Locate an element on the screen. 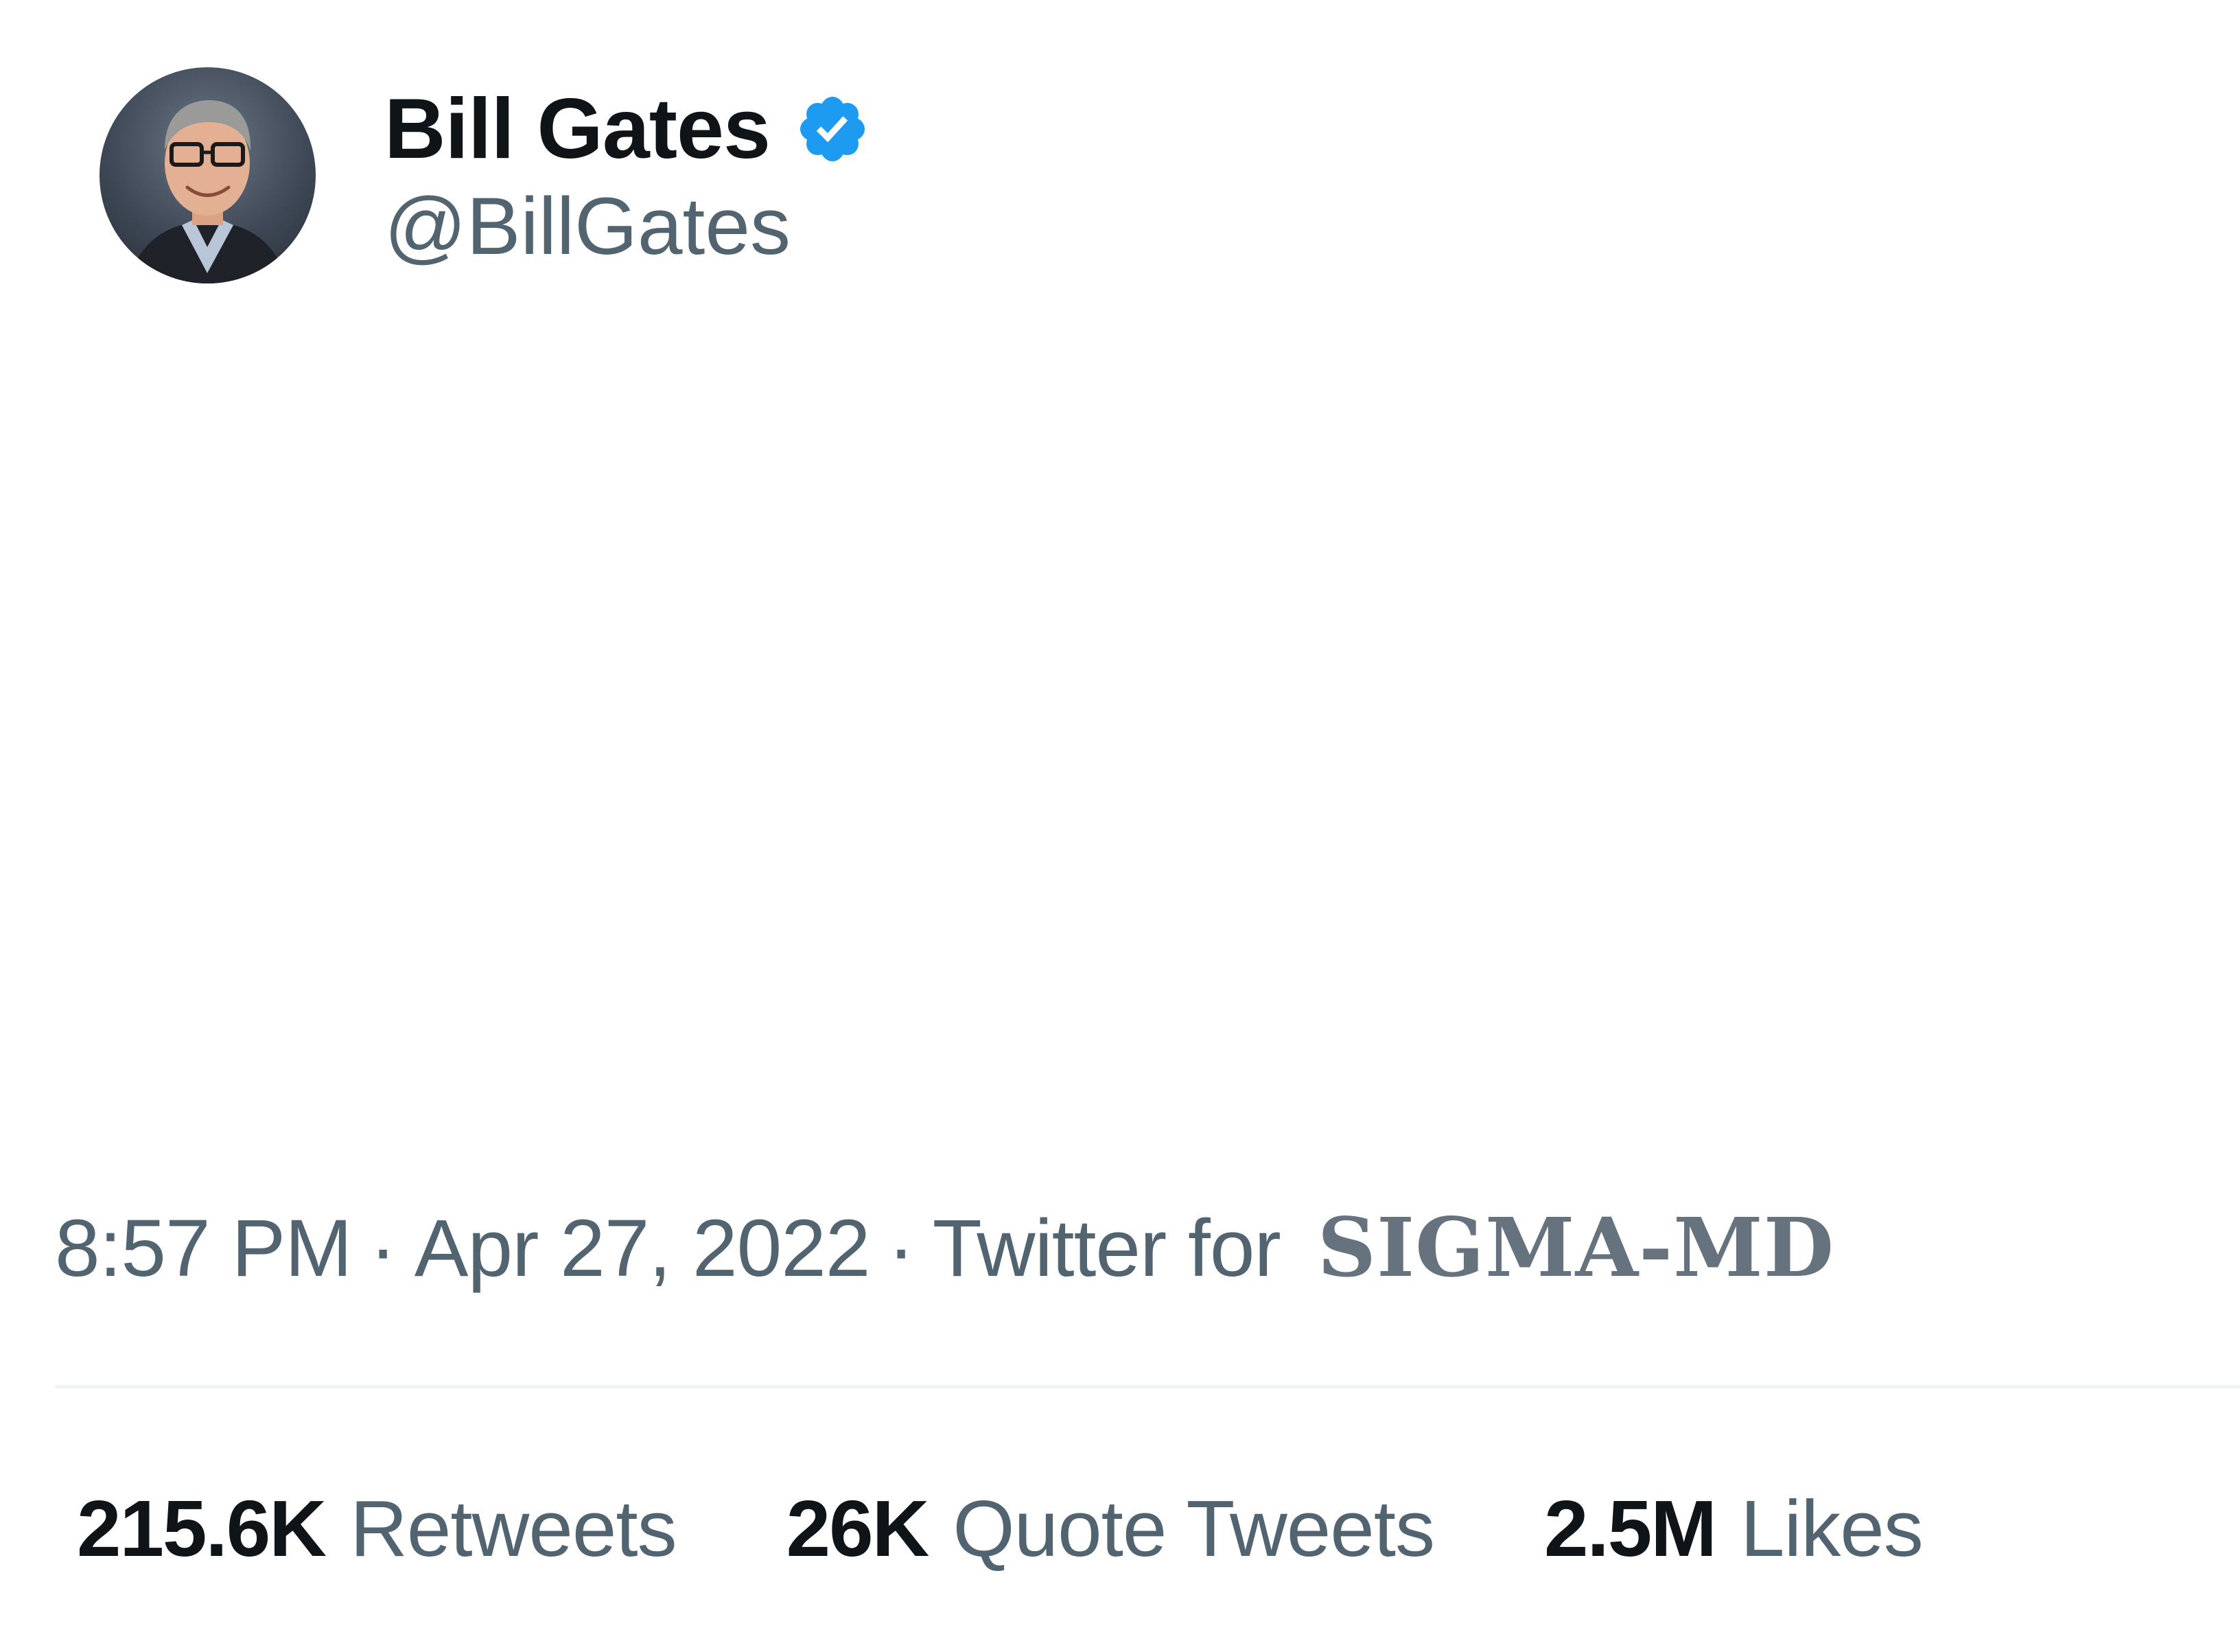 This screenshot has width=2240, height=1652. stat-value: 215.6K is located at coordinates (202, 1528).